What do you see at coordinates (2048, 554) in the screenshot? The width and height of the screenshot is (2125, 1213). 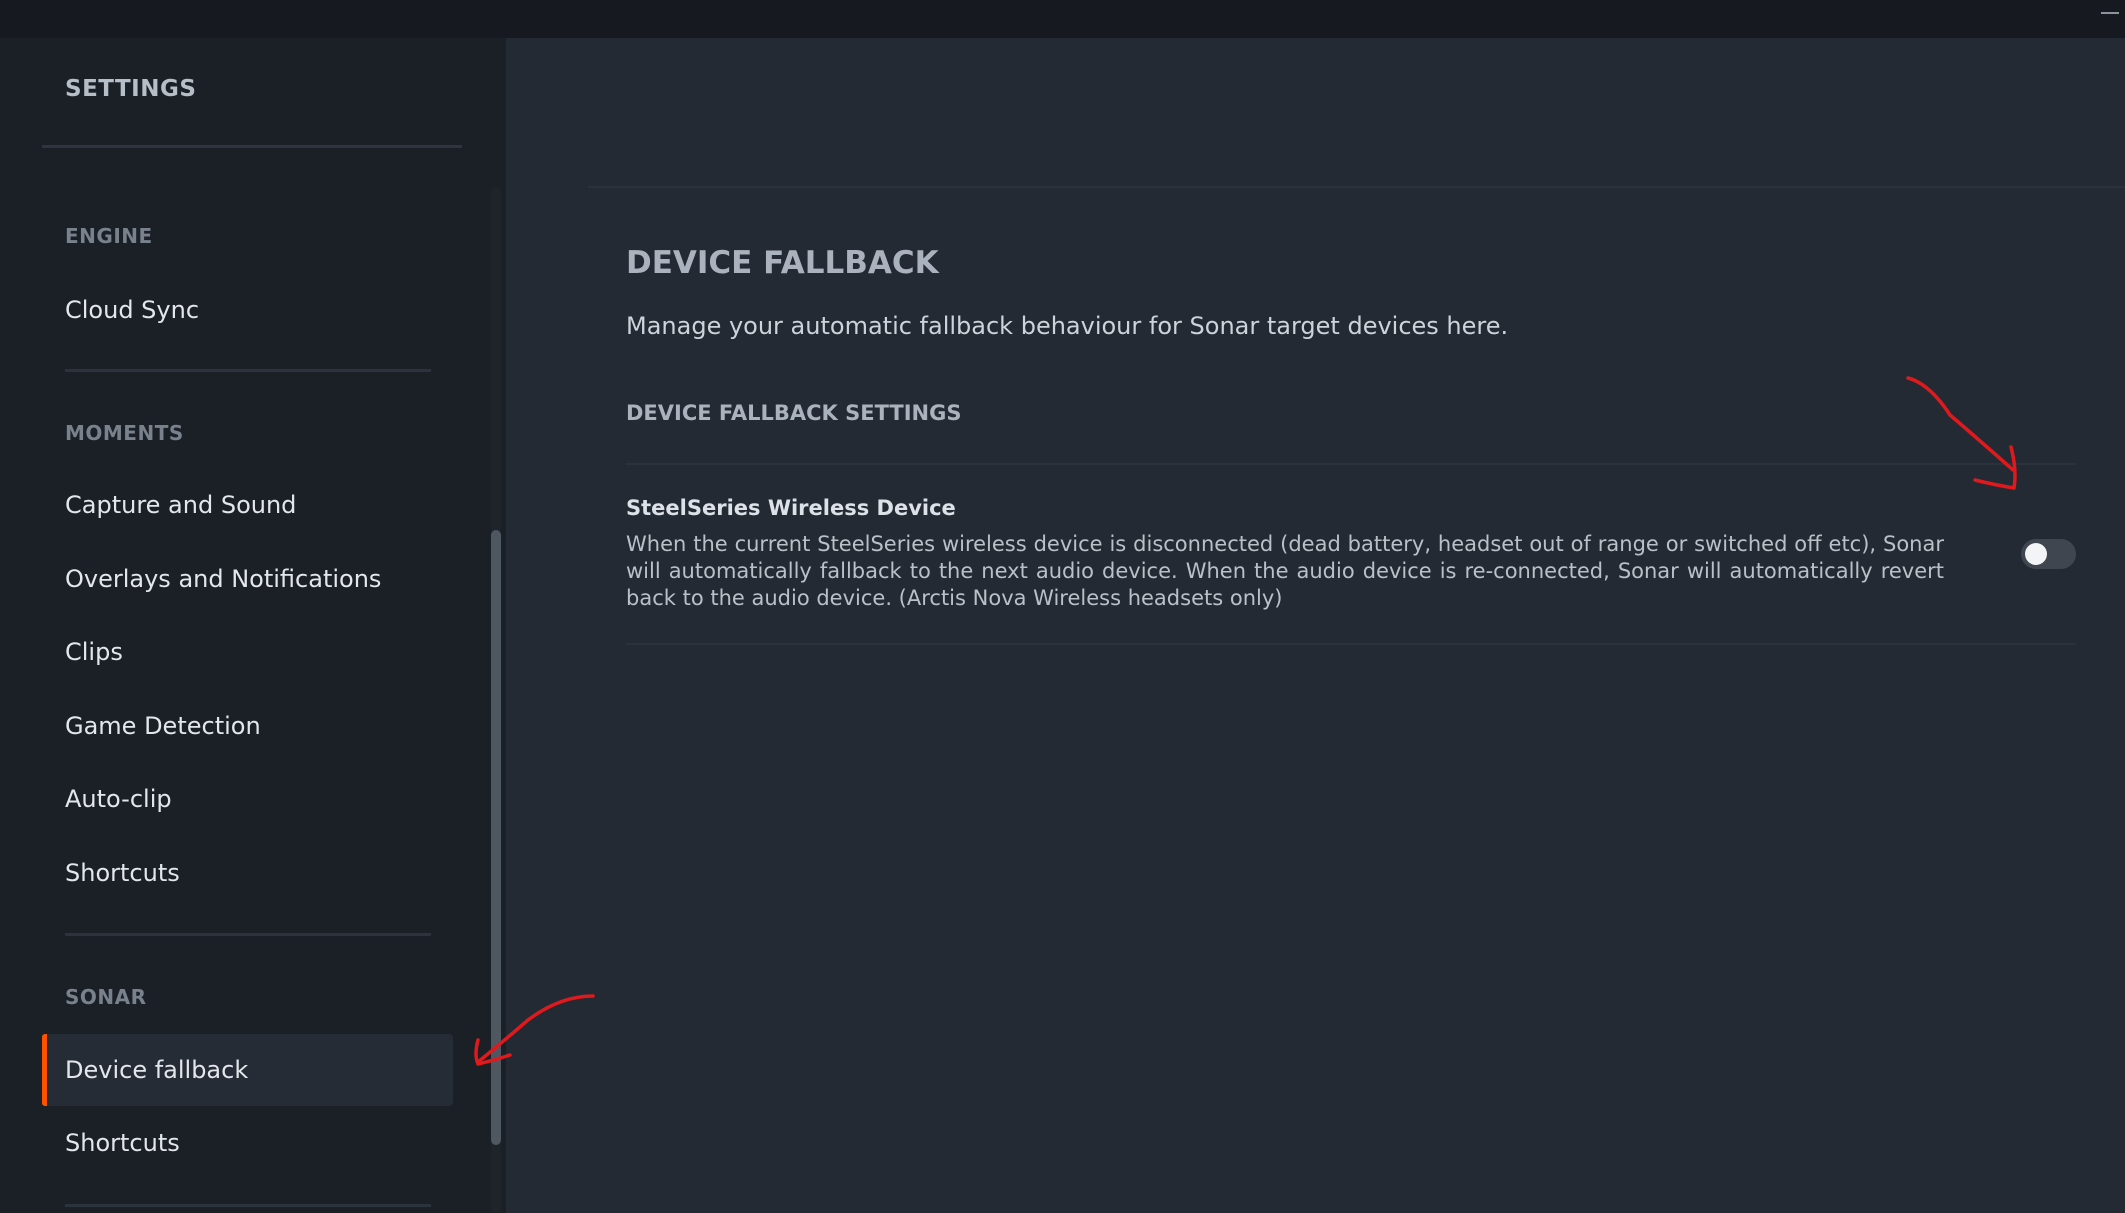 I see `wireless-fallback-toggle` at bounding box center [2048, 554].